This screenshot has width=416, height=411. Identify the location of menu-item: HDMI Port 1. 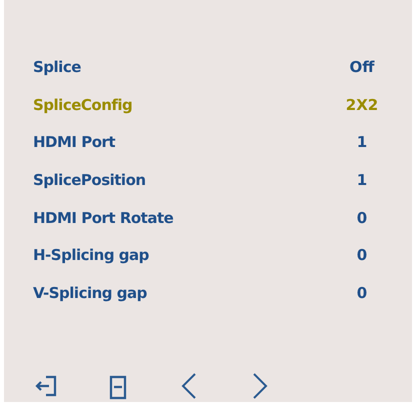
(208, 142).